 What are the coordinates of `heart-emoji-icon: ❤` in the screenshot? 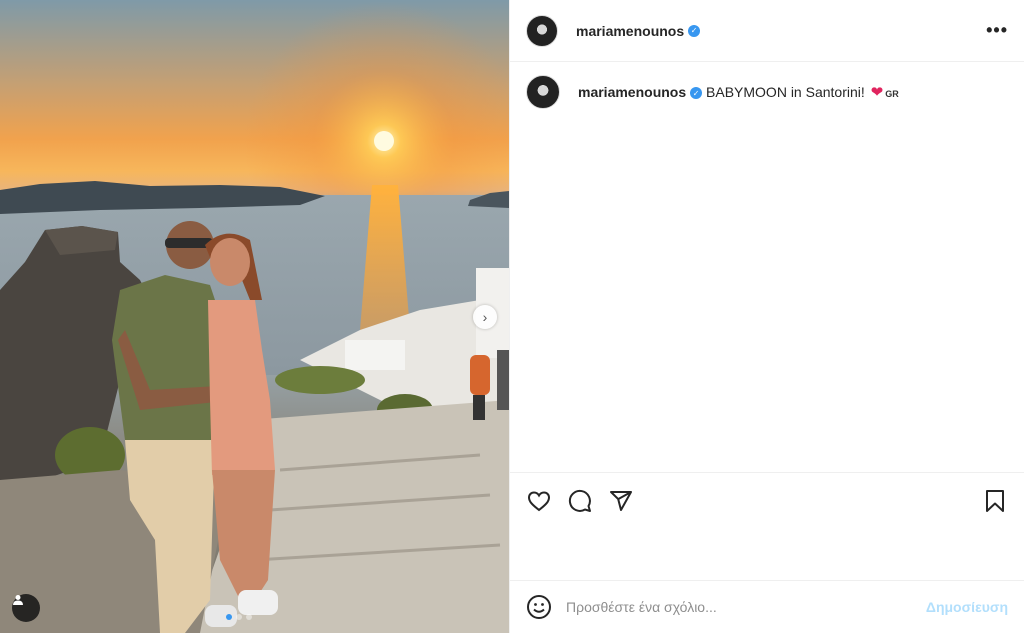 It's located at (877, 92).